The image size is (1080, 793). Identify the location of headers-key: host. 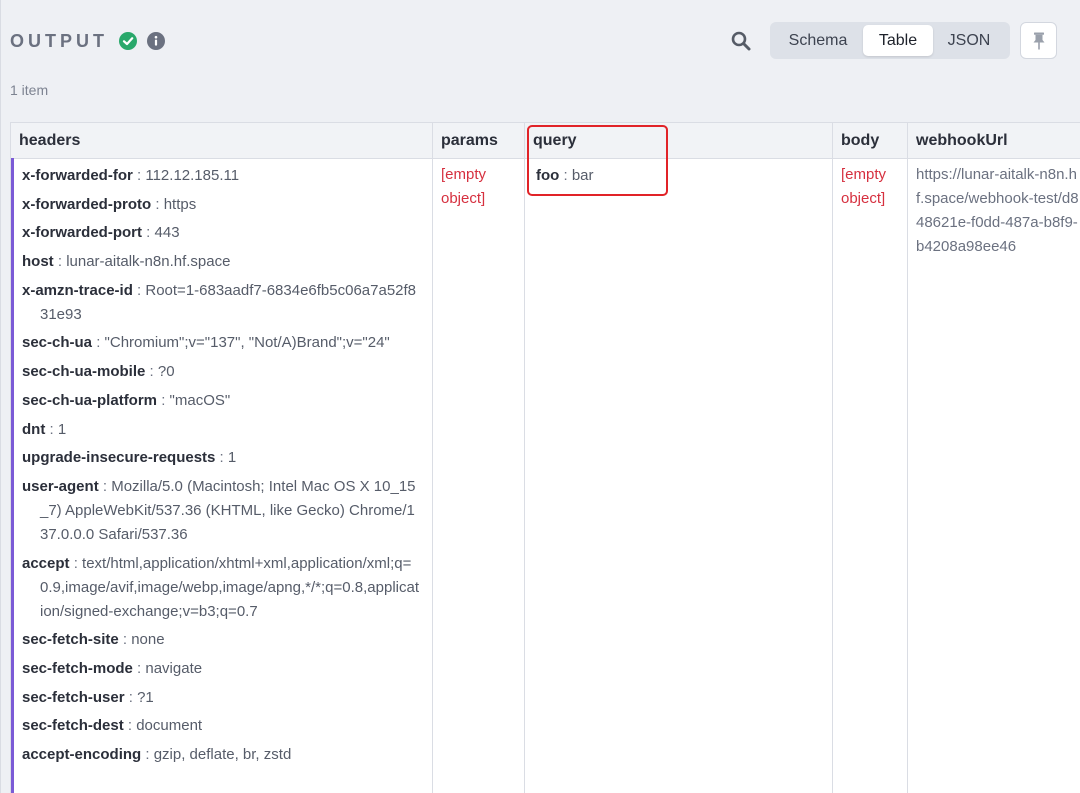
(38, 262).